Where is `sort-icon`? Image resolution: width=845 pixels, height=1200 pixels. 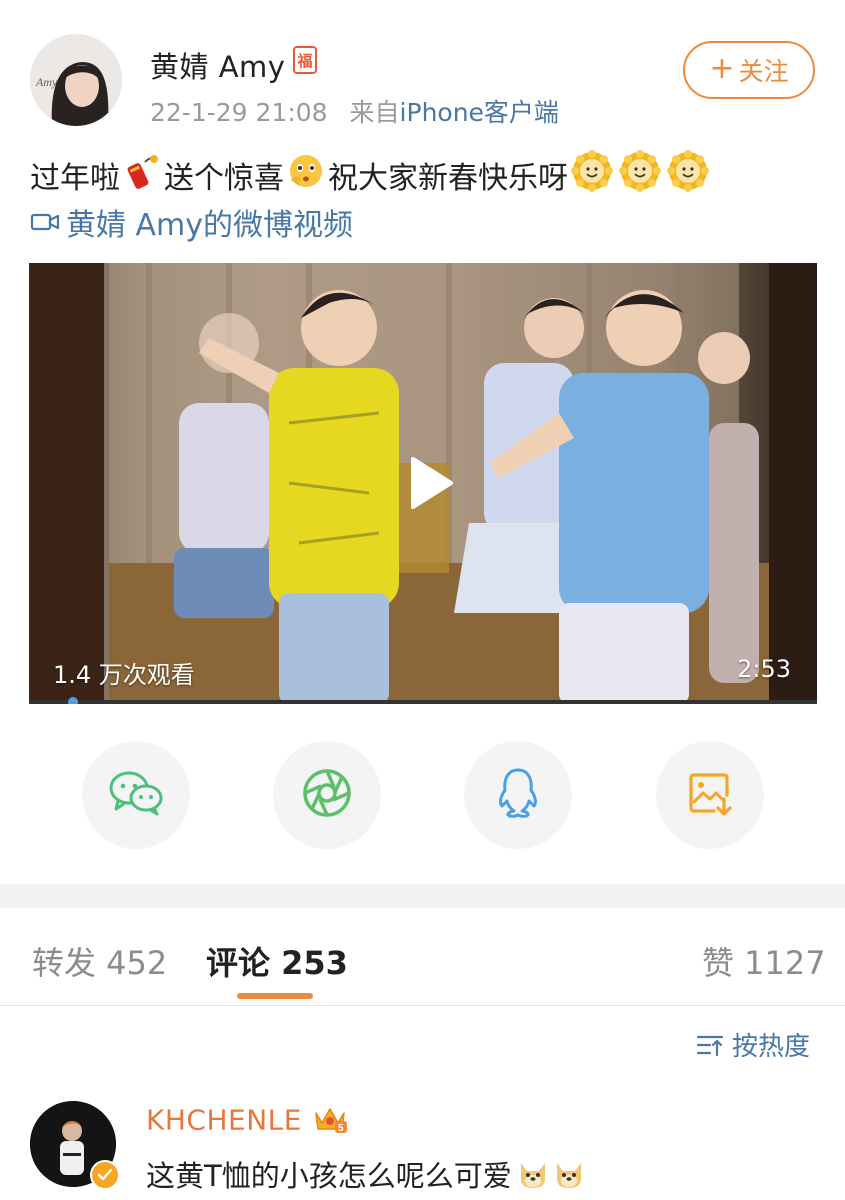
sort-icon is located at coordinates (710, 1045).